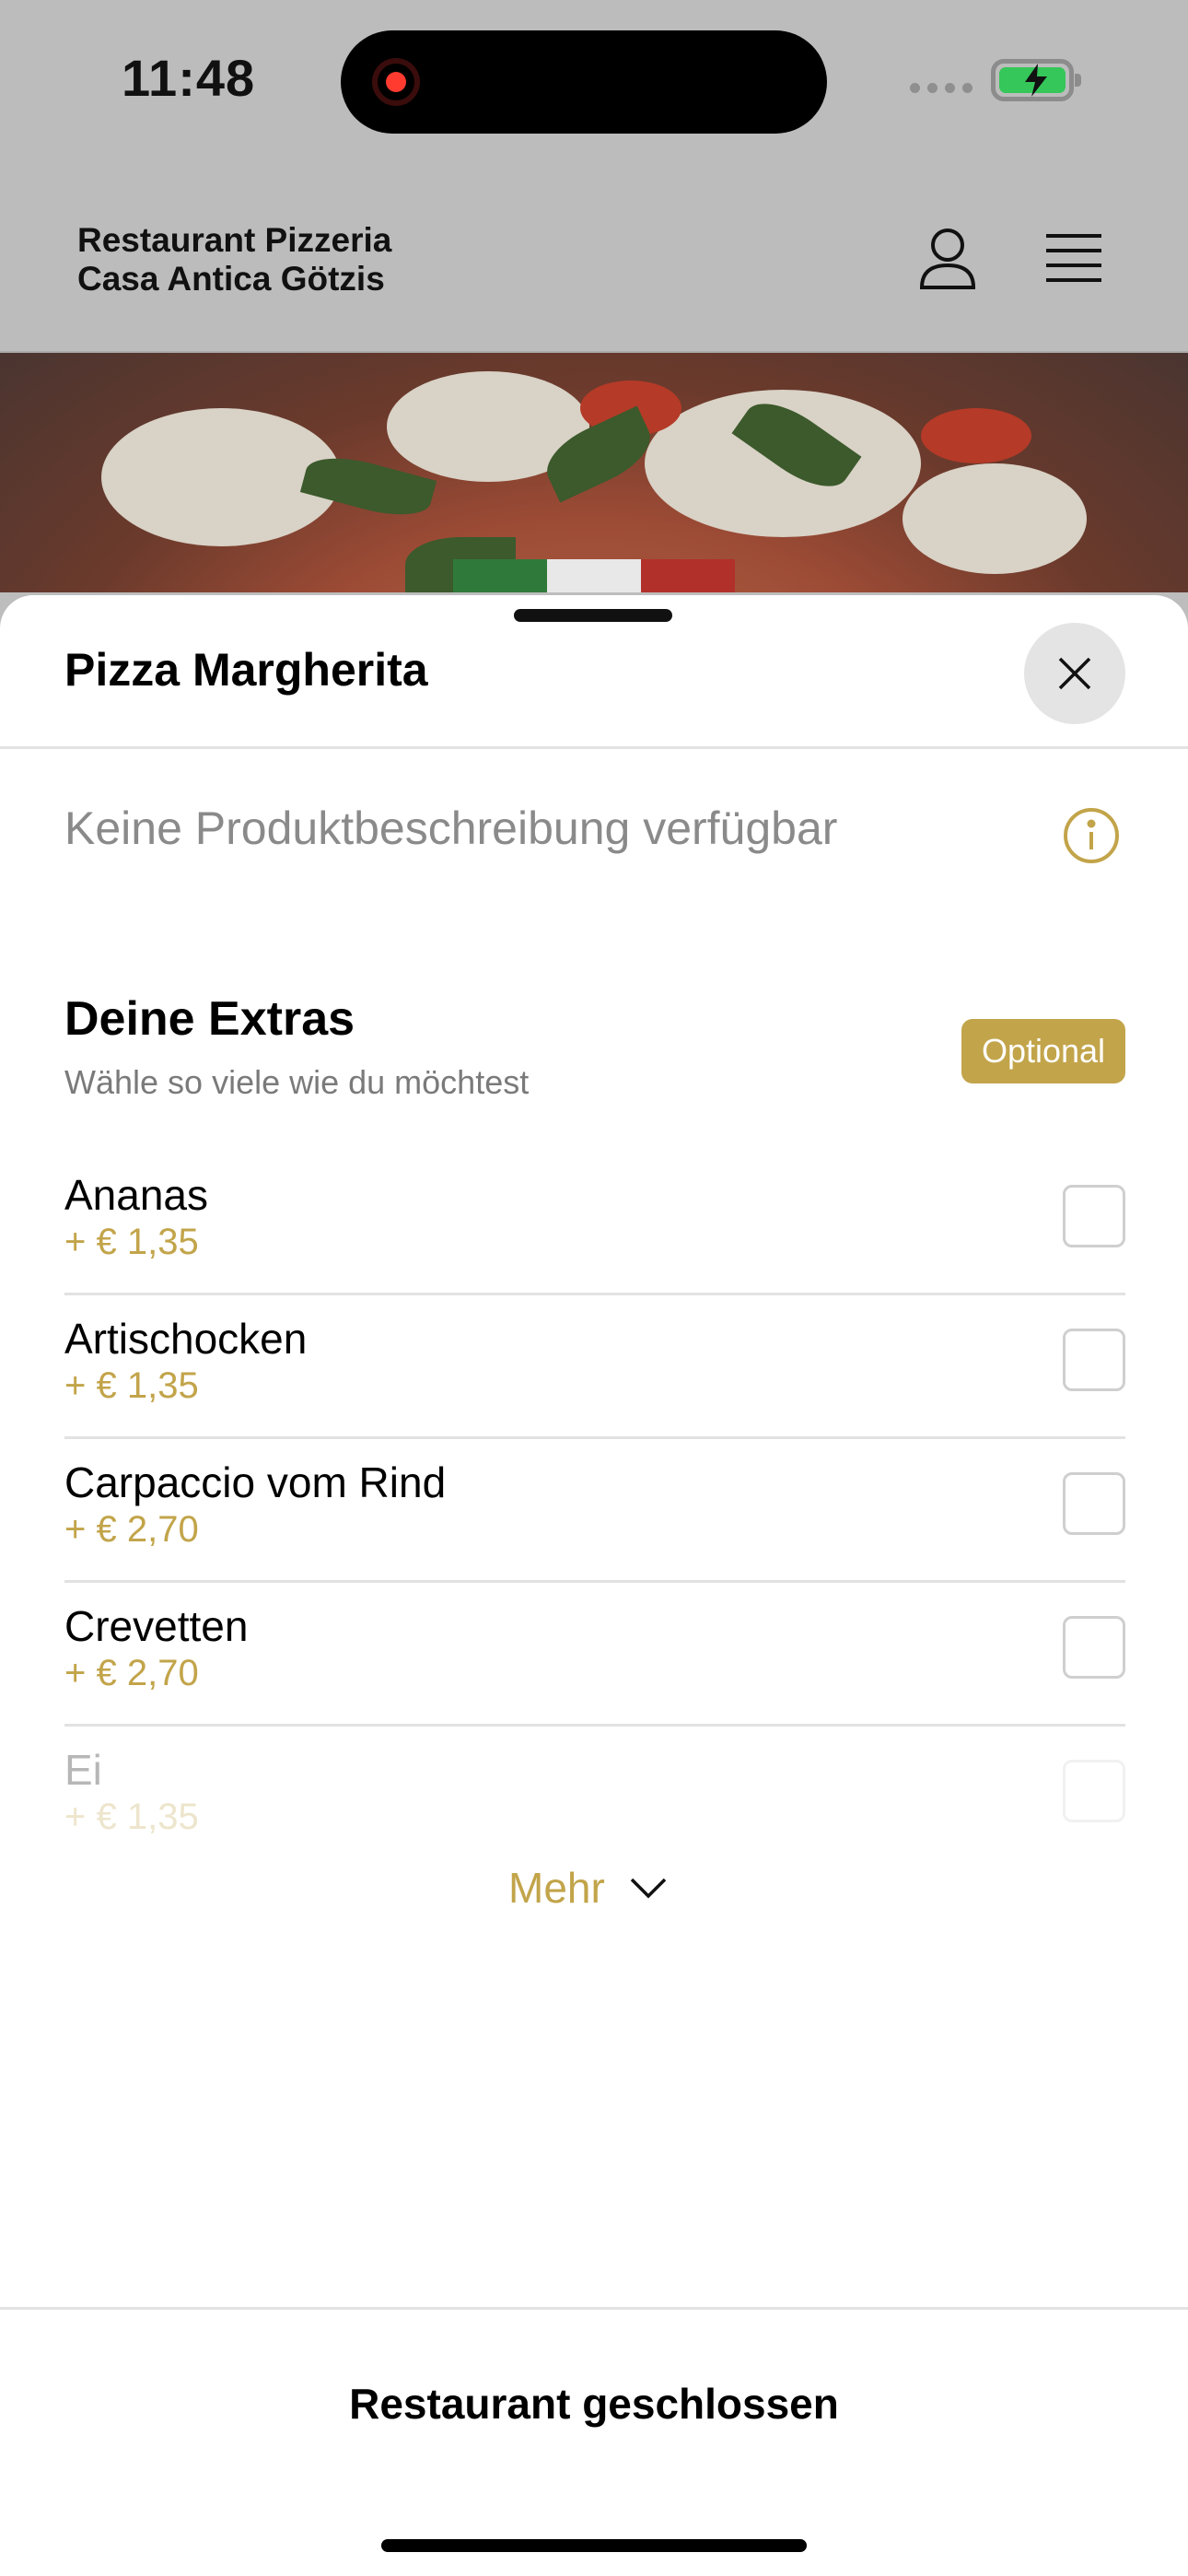 The width and height of the screenshot is (1188, 2576). Describe the element at coordinates (584, 82) in the screenshot. I see `dynamic-island` at that location.